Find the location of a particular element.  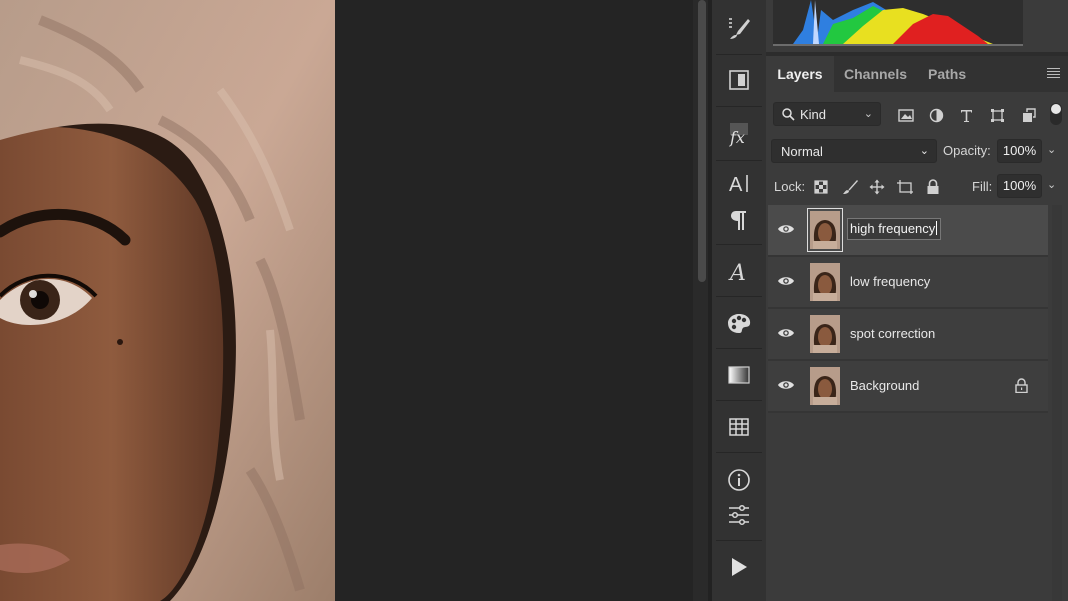

filter-shape-layer-icon is located at coordinates (997, 115).